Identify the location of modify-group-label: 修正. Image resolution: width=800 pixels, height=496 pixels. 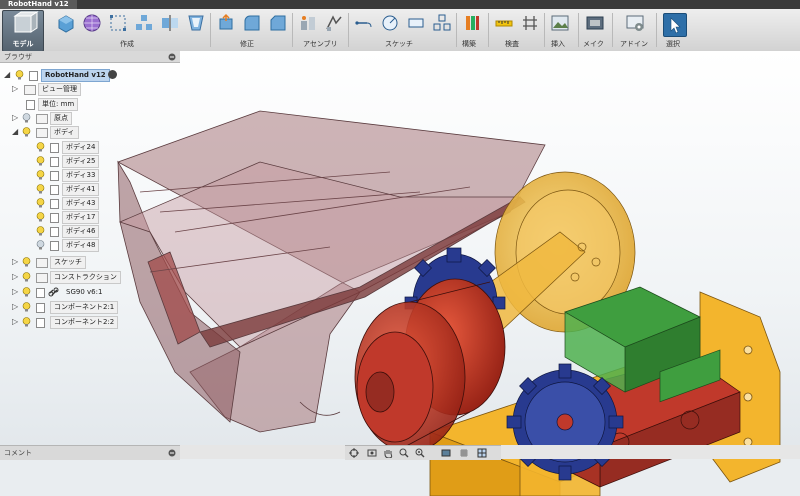
(247, 44).